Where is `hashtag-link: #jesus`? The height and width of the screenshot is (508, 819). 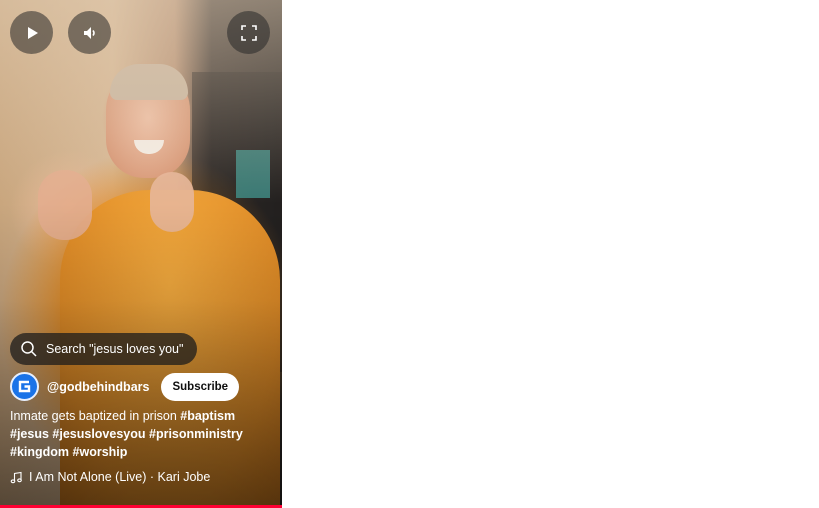
hashtag-link: #jesus is located at coordinates (29, 434).